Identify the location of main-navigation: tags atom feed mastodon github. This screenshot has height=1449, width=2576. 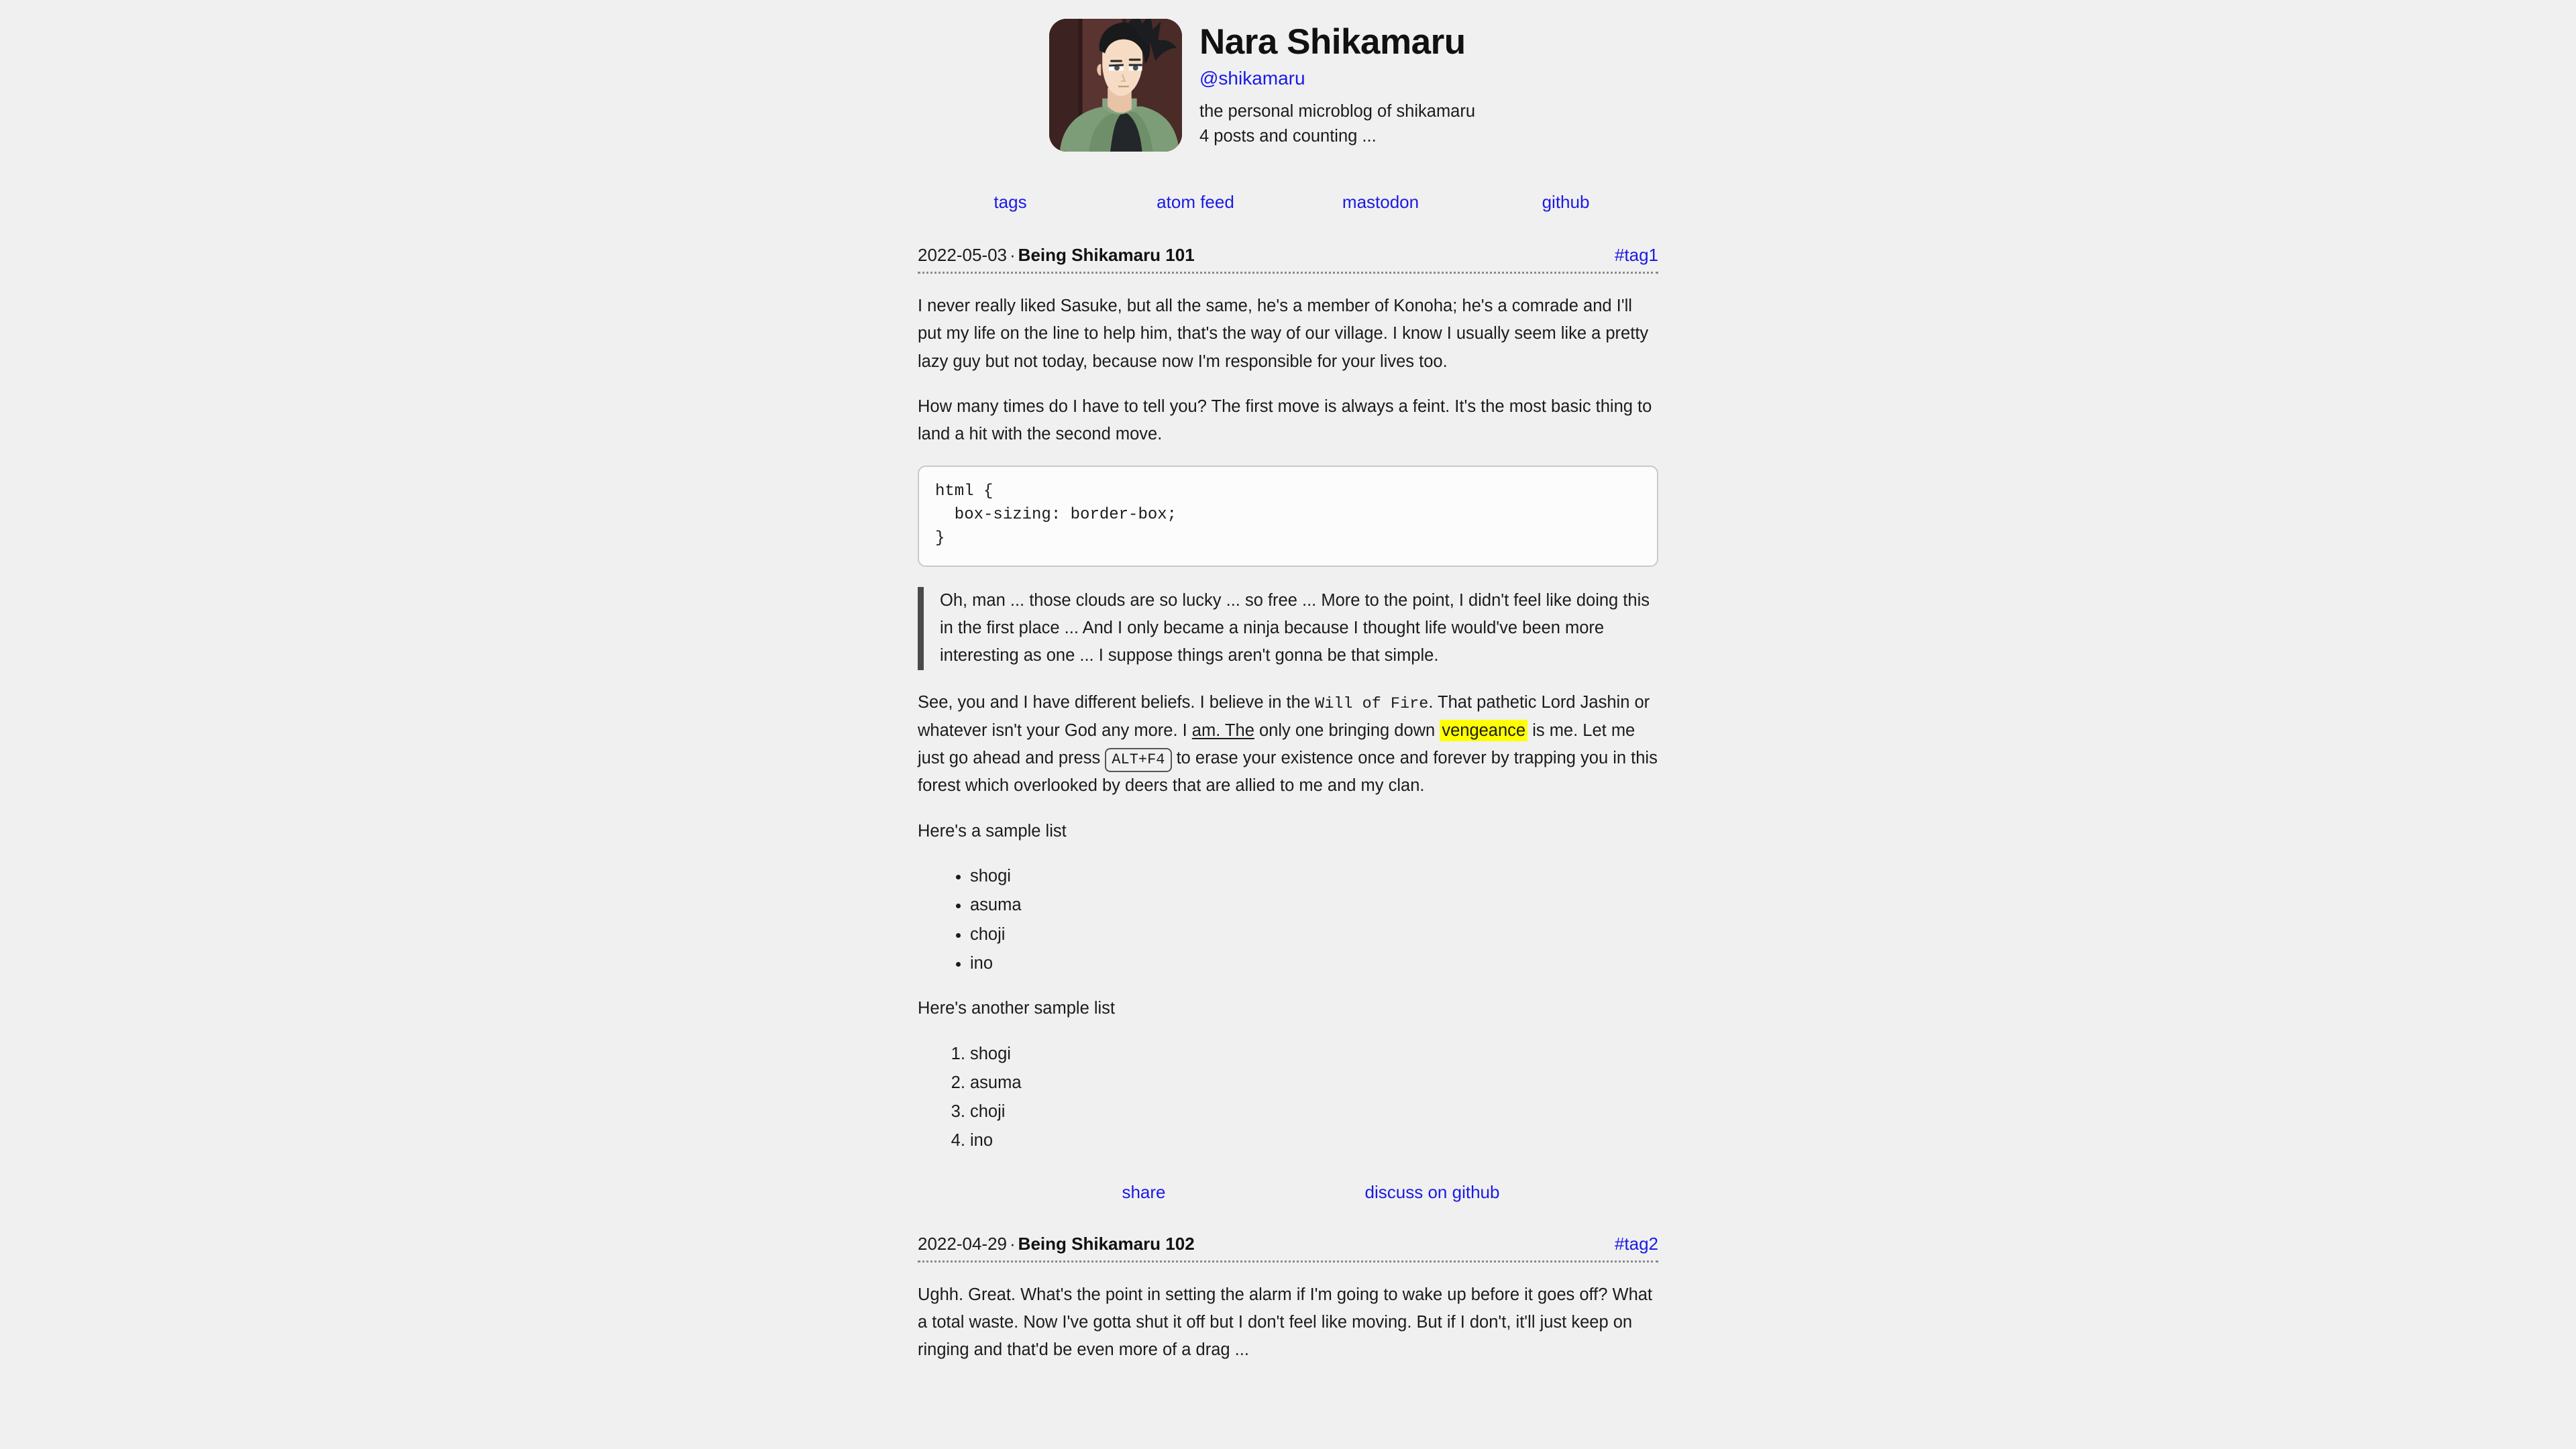
(1288, 202).